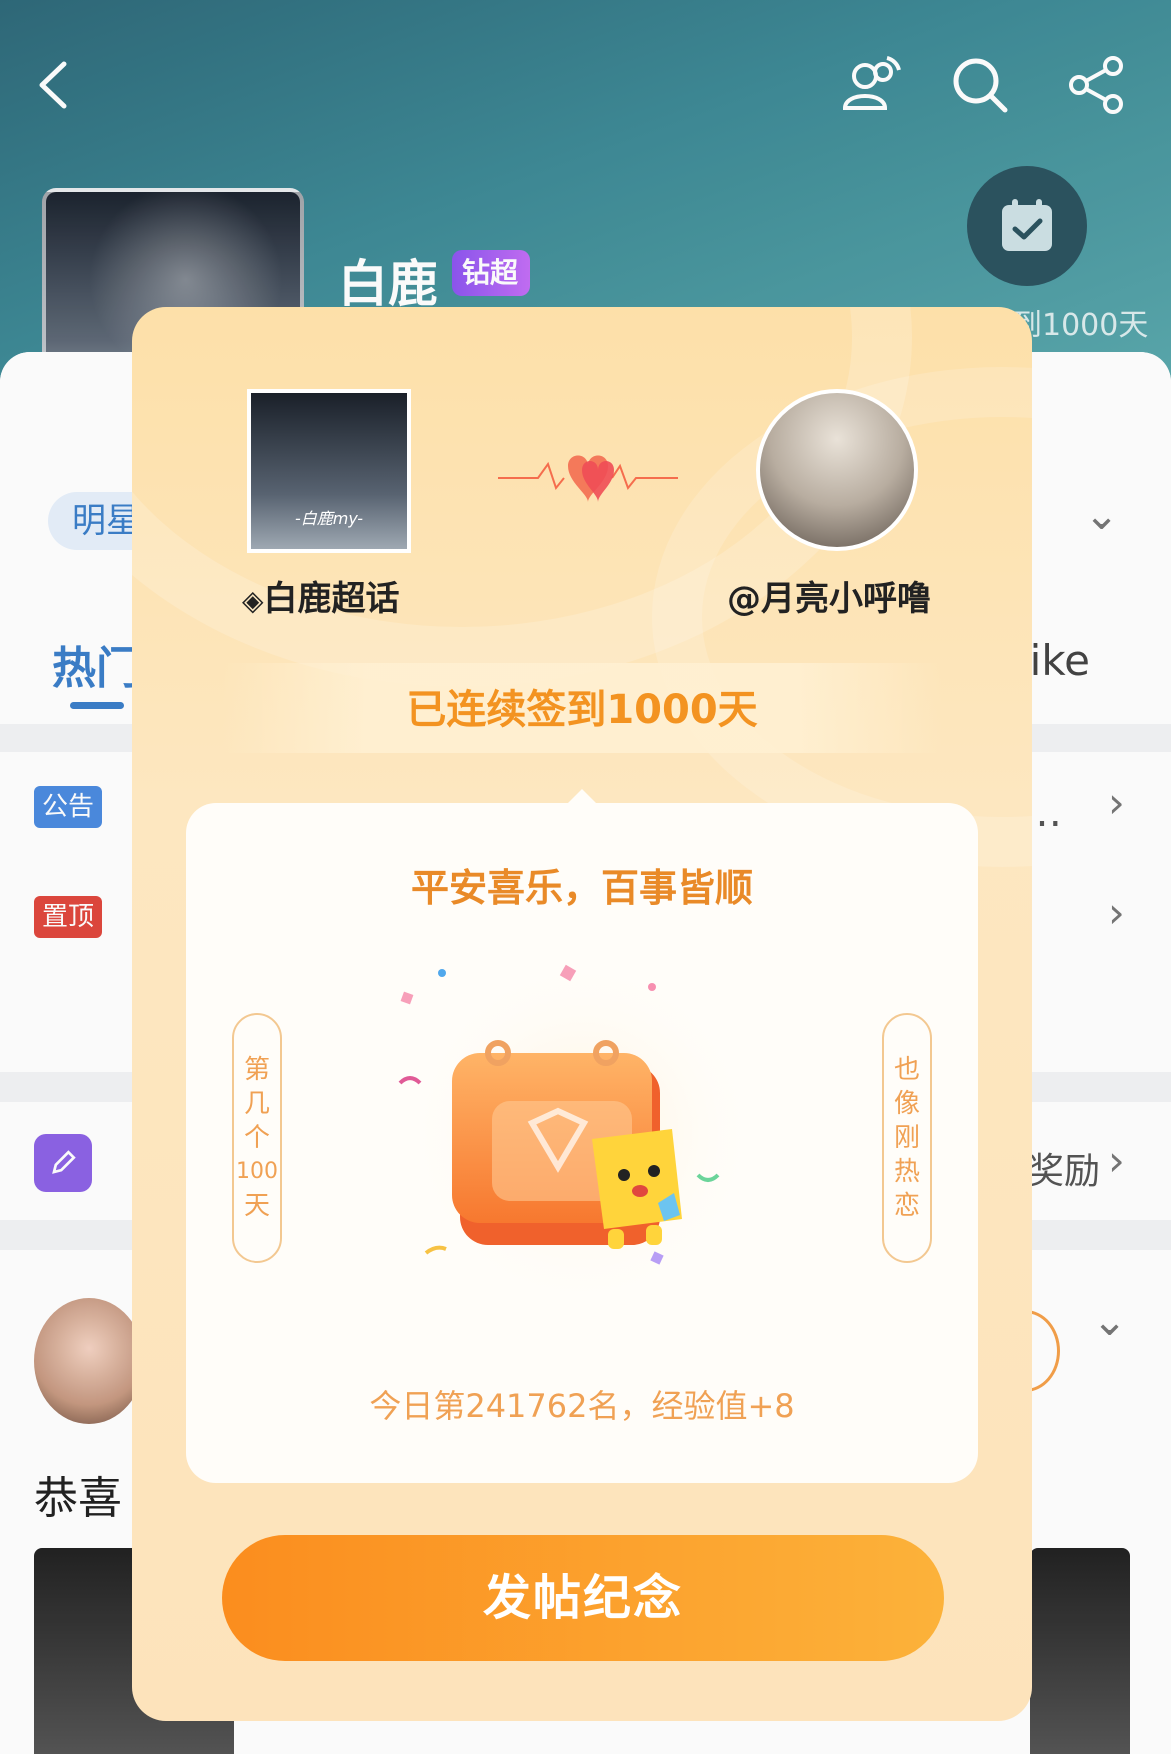  Describe the element at coordinates (257, 1138) in the screenshot. I see `left-vertical-tag: 第几个 100 天` at that location.